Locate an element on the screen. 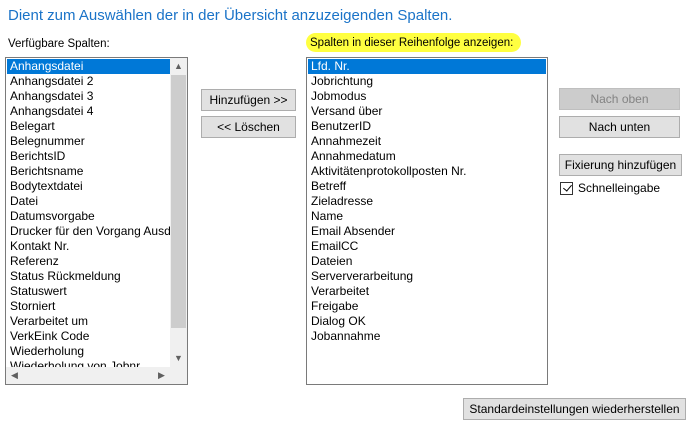 Image resolution: width=691 pixels, height=429 pixels. scrollbar-corner is located at coordinates (178, 375).